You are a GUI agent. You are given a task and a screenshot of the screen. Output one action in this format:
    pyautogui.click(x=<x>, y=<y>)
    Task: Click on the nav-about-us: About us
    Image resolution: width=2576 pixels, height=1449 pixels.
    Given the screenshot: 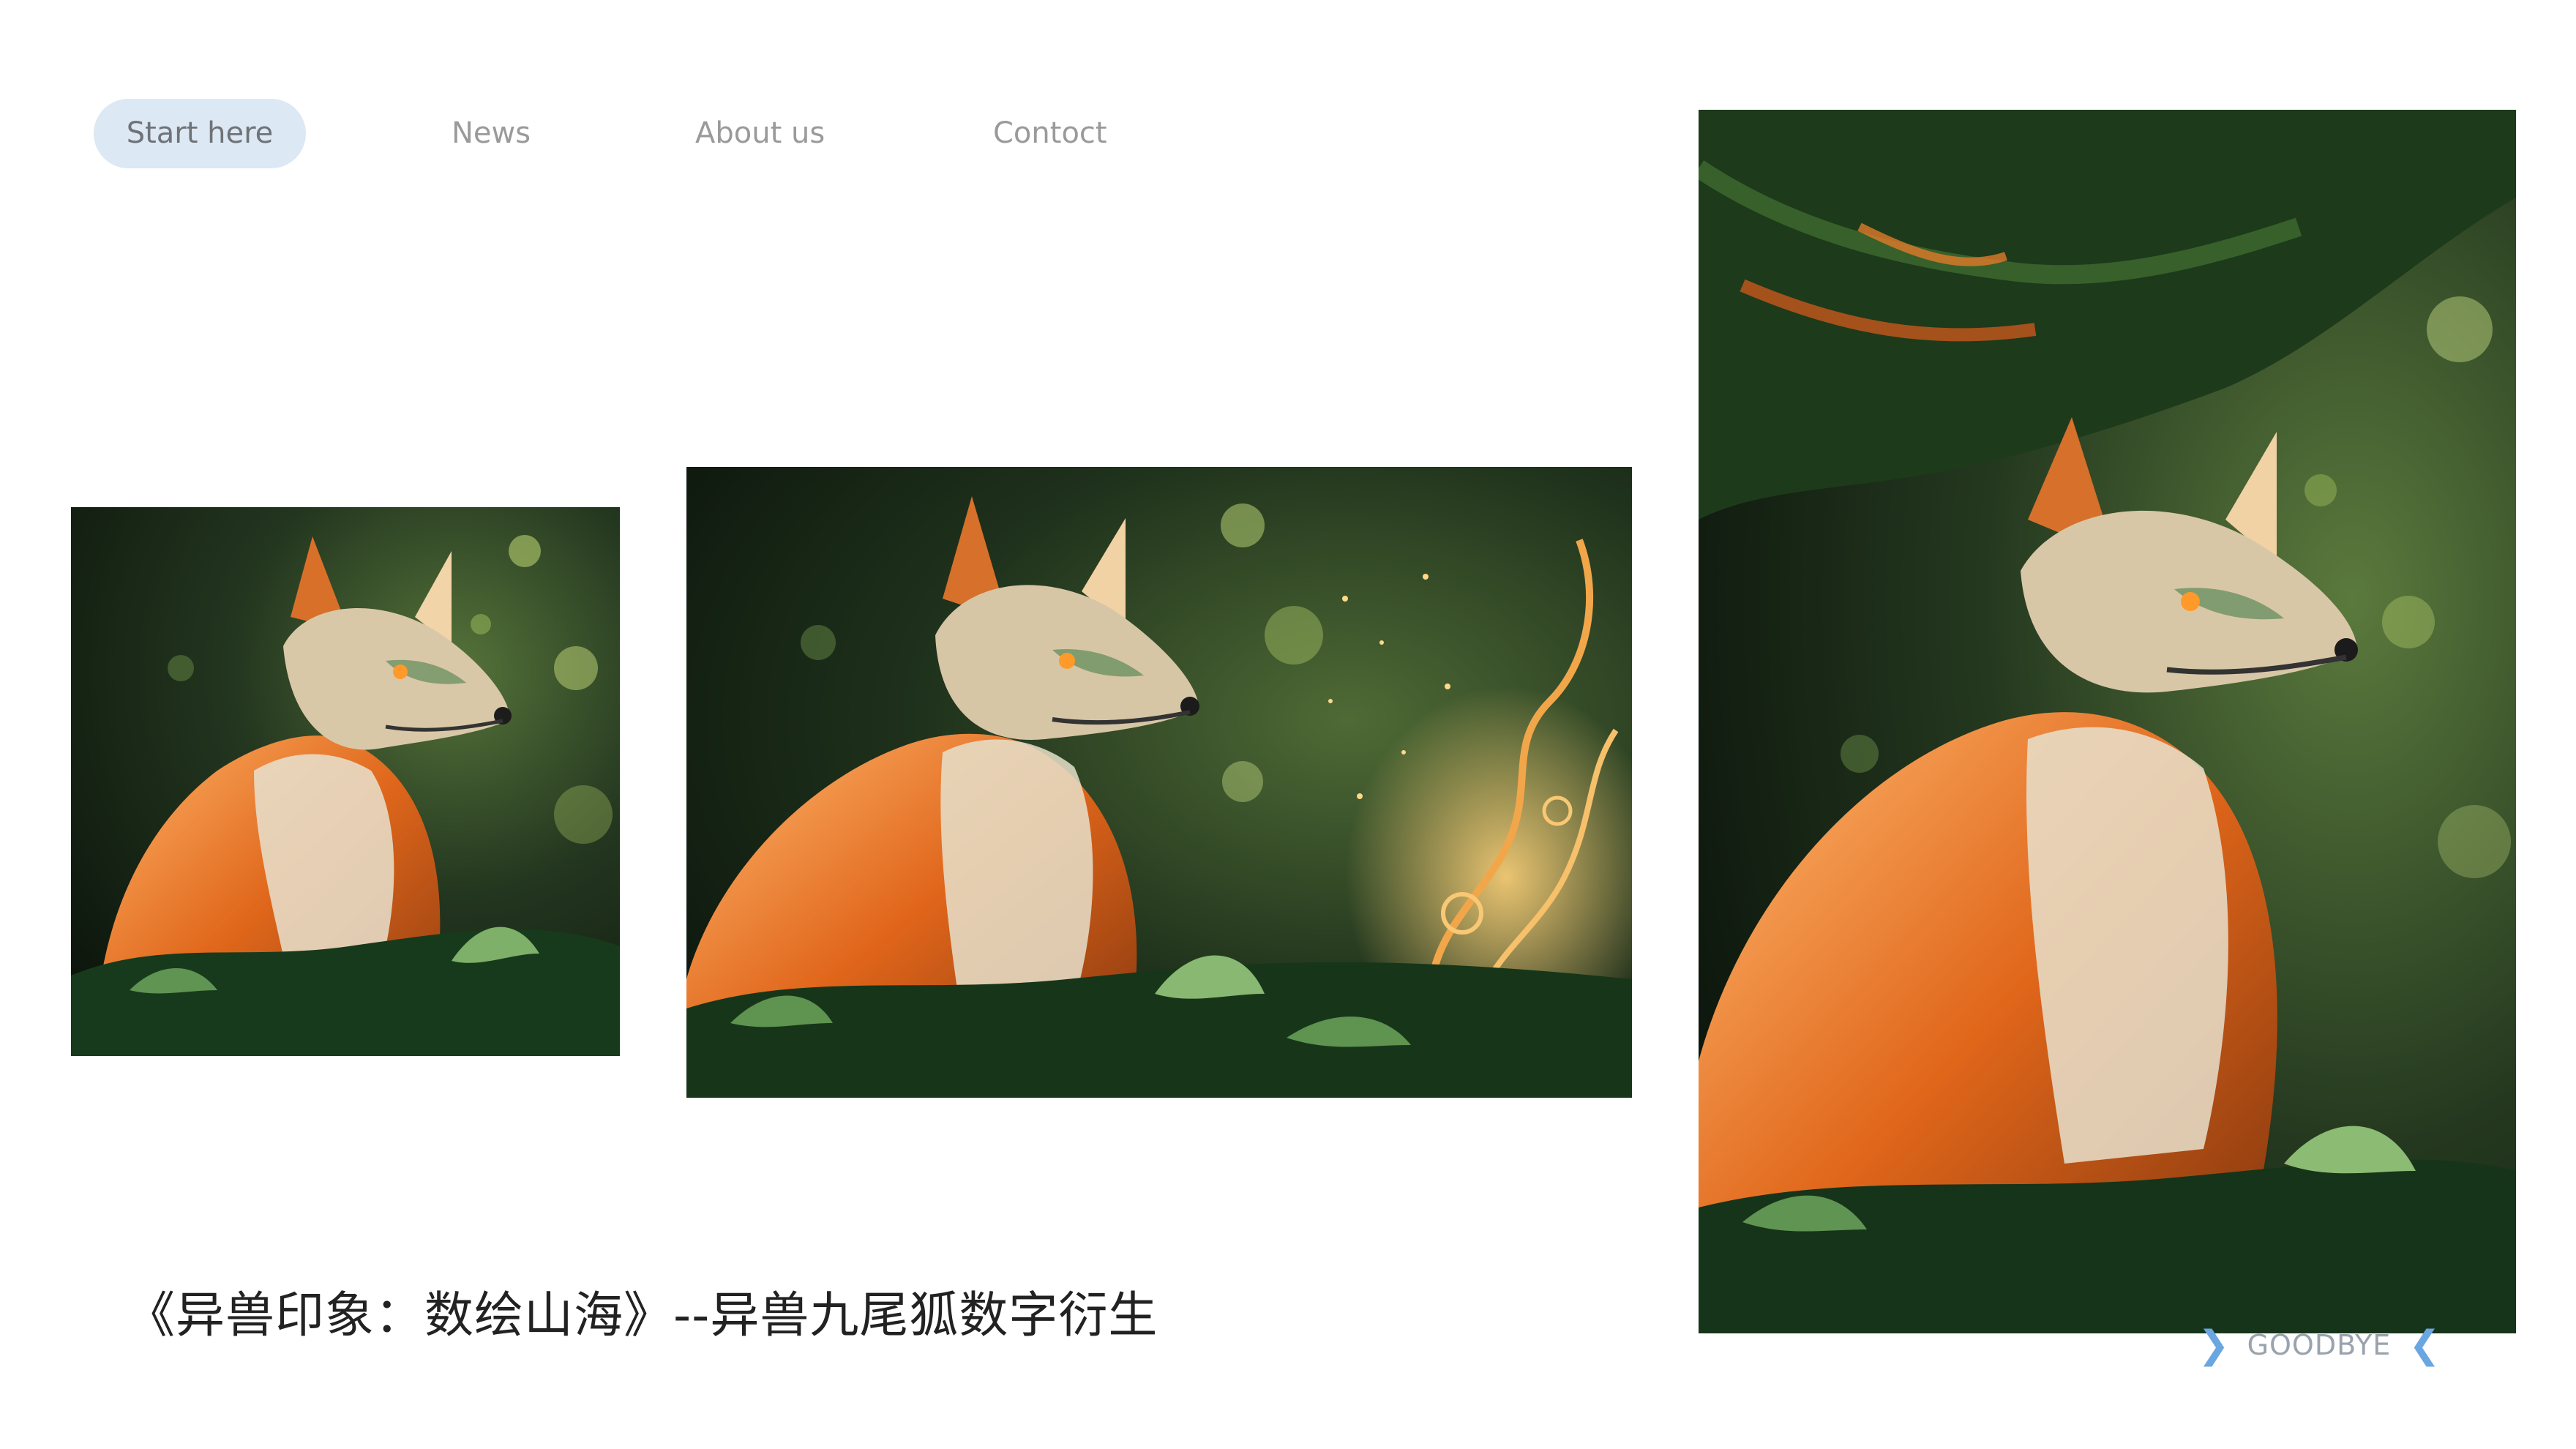 What is the action you would take?
    pyautogui.click(x=760, y=133)
    